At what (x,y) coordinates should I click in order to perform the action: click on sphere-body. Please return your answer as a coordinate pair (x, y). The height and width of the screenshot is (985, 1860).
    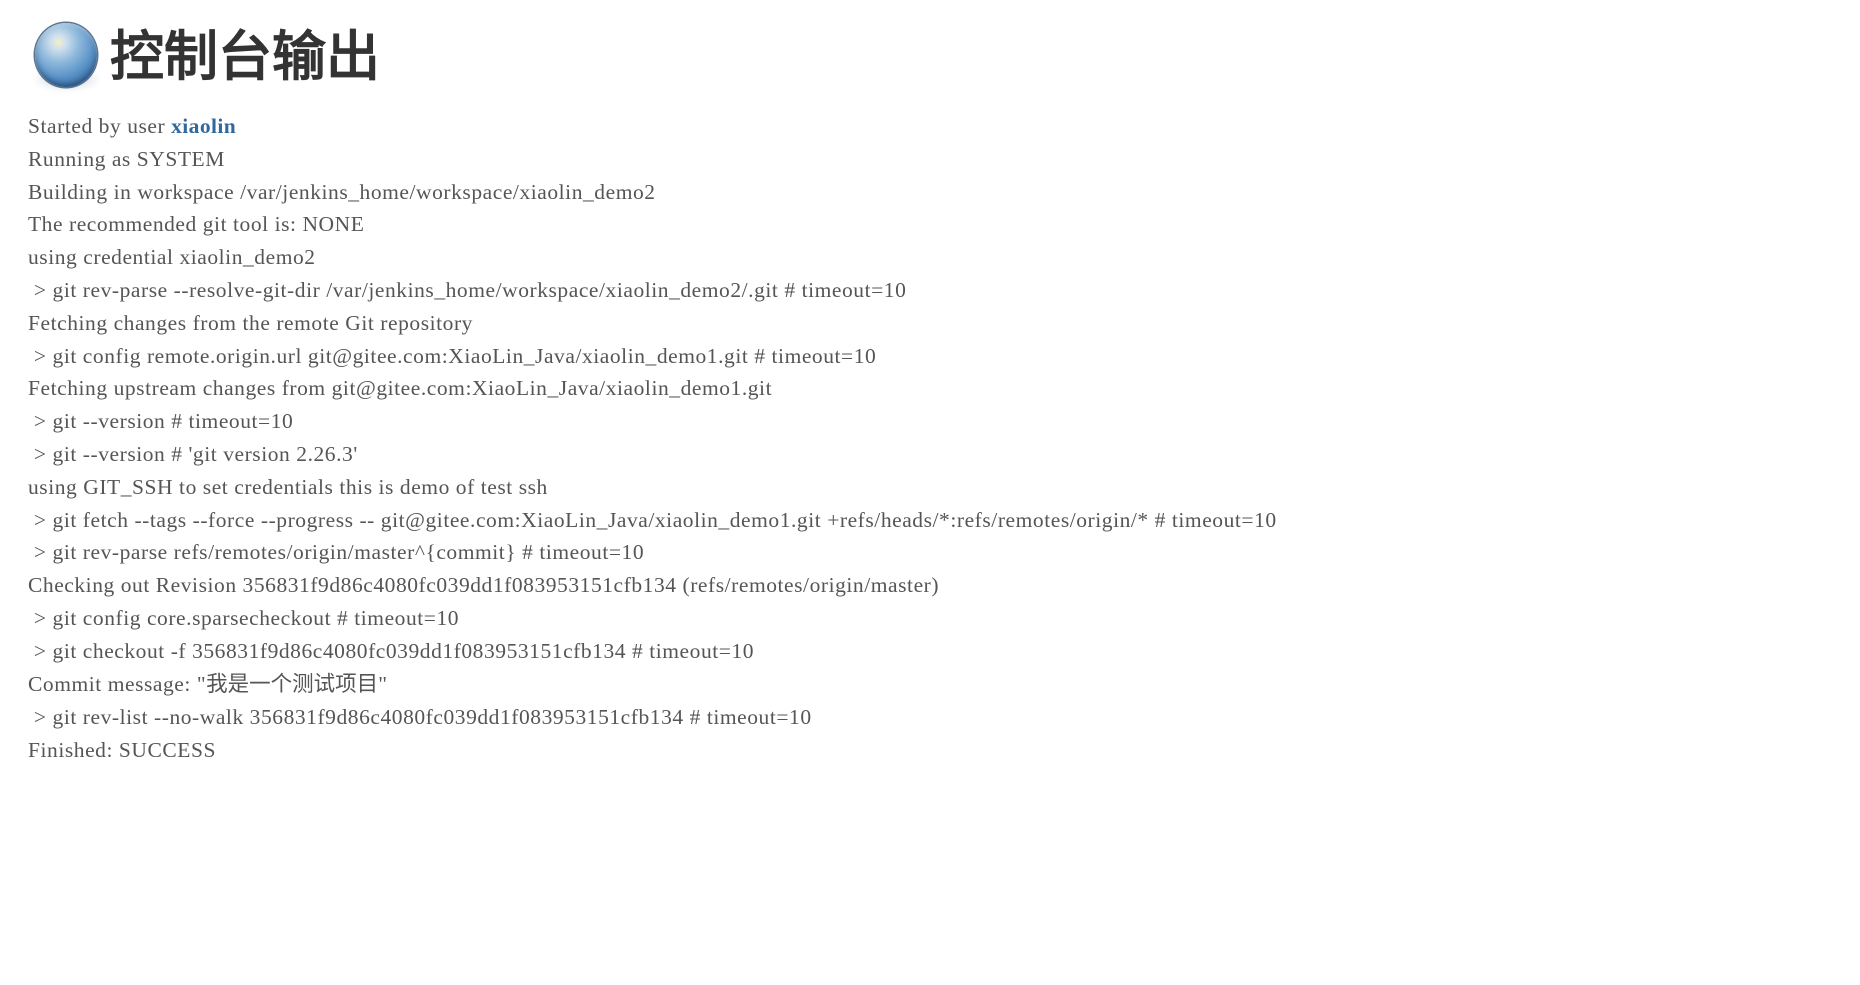
    Looking at the image, I should click on (66, 55).